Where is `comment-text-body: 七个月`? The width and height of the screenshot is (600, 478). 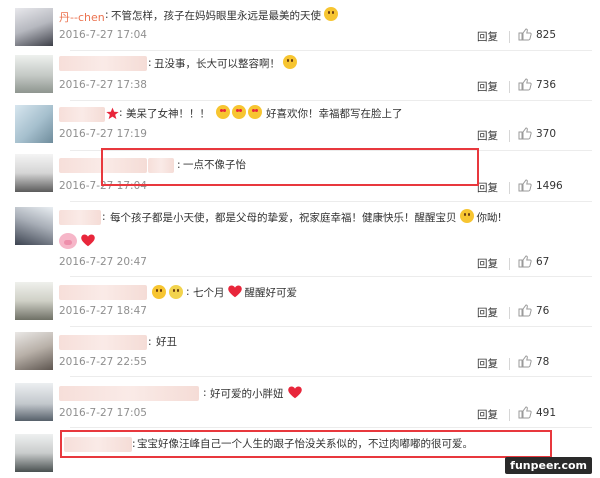 comment-text-body: 七个月 is located at coordinates (209, 293).